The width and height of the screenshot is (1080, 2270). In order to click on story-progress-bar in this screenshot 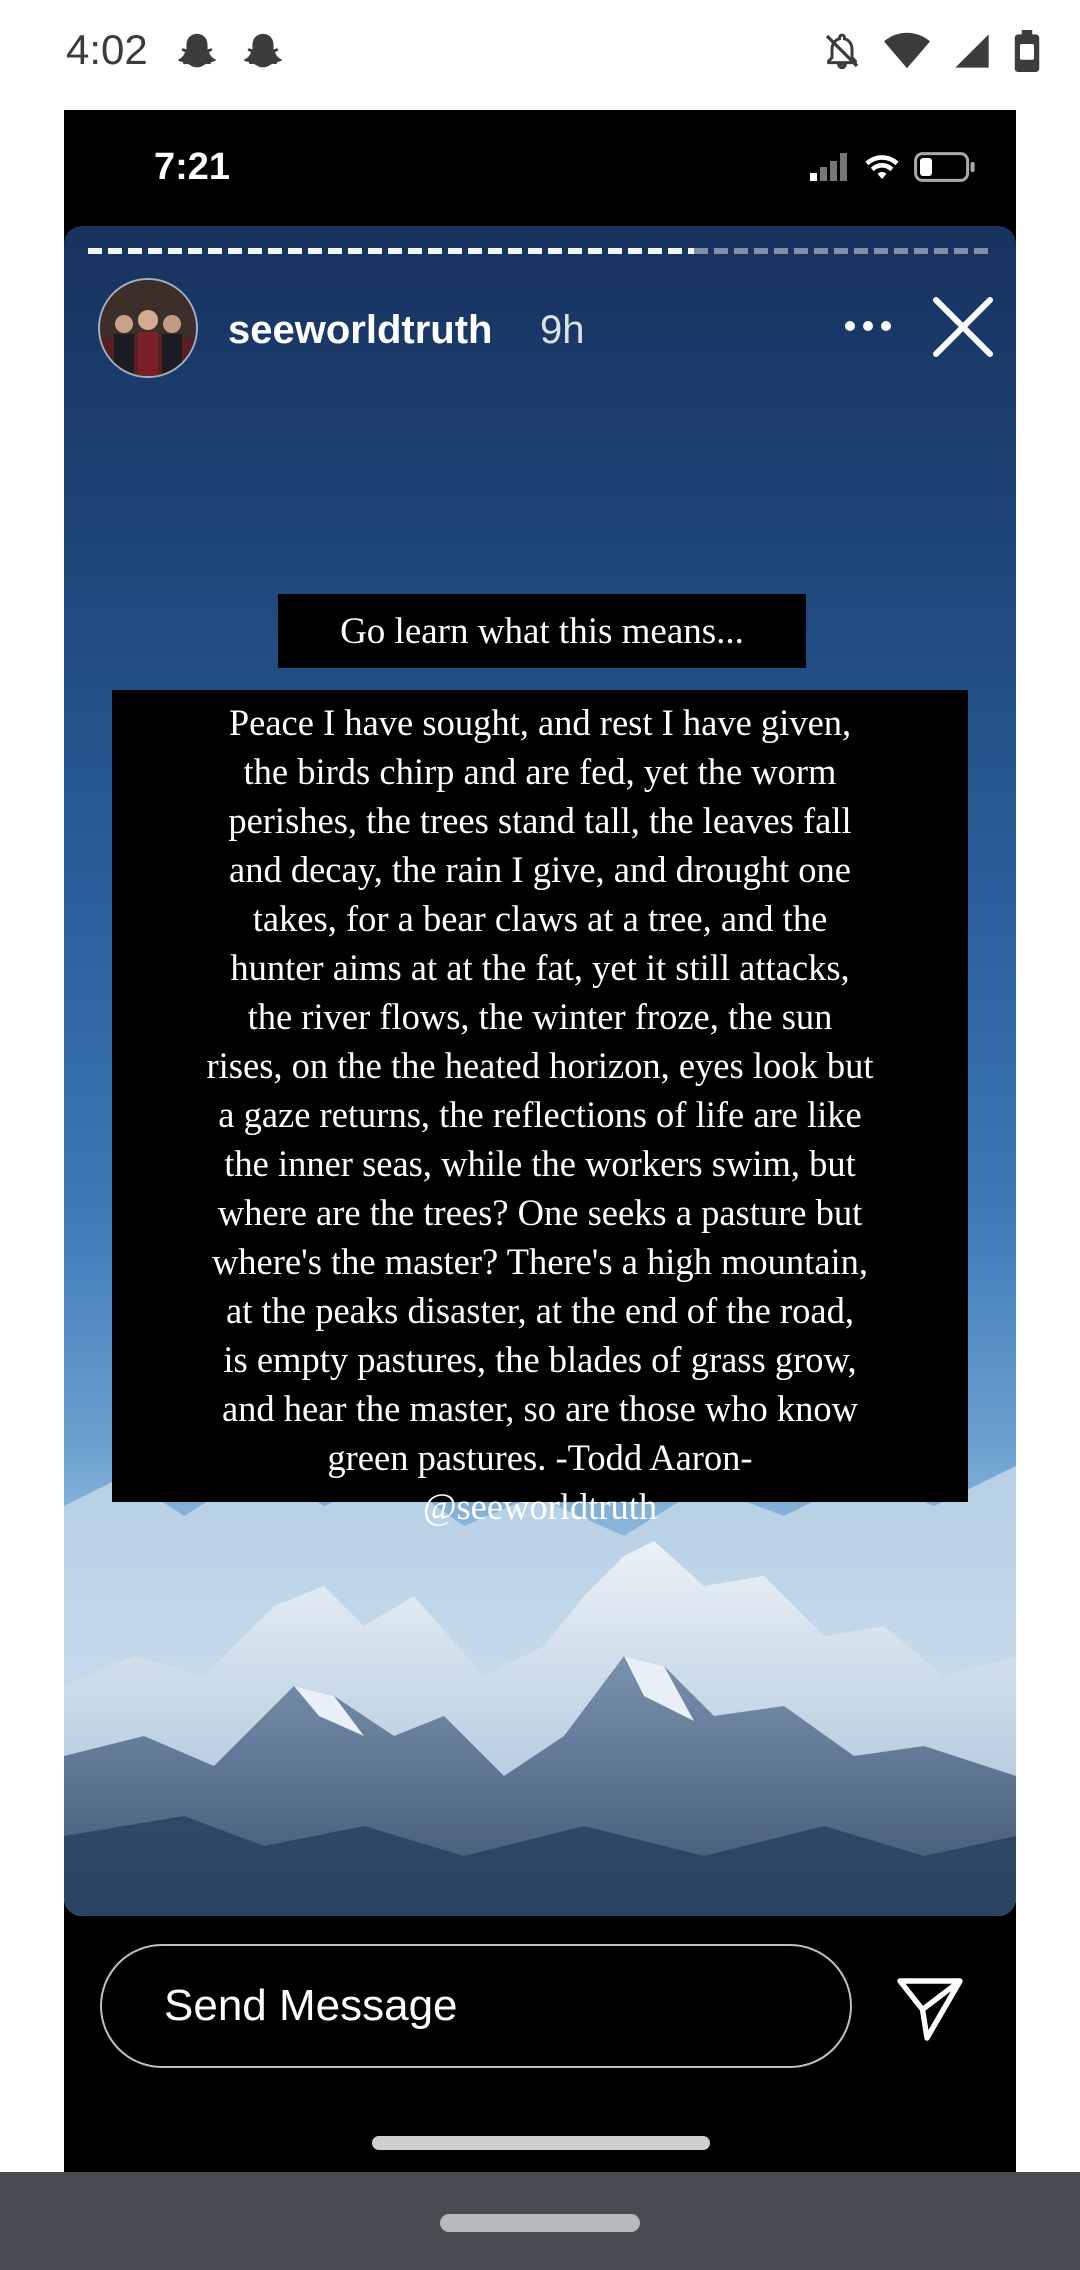, I will do `click(391, 251)`.